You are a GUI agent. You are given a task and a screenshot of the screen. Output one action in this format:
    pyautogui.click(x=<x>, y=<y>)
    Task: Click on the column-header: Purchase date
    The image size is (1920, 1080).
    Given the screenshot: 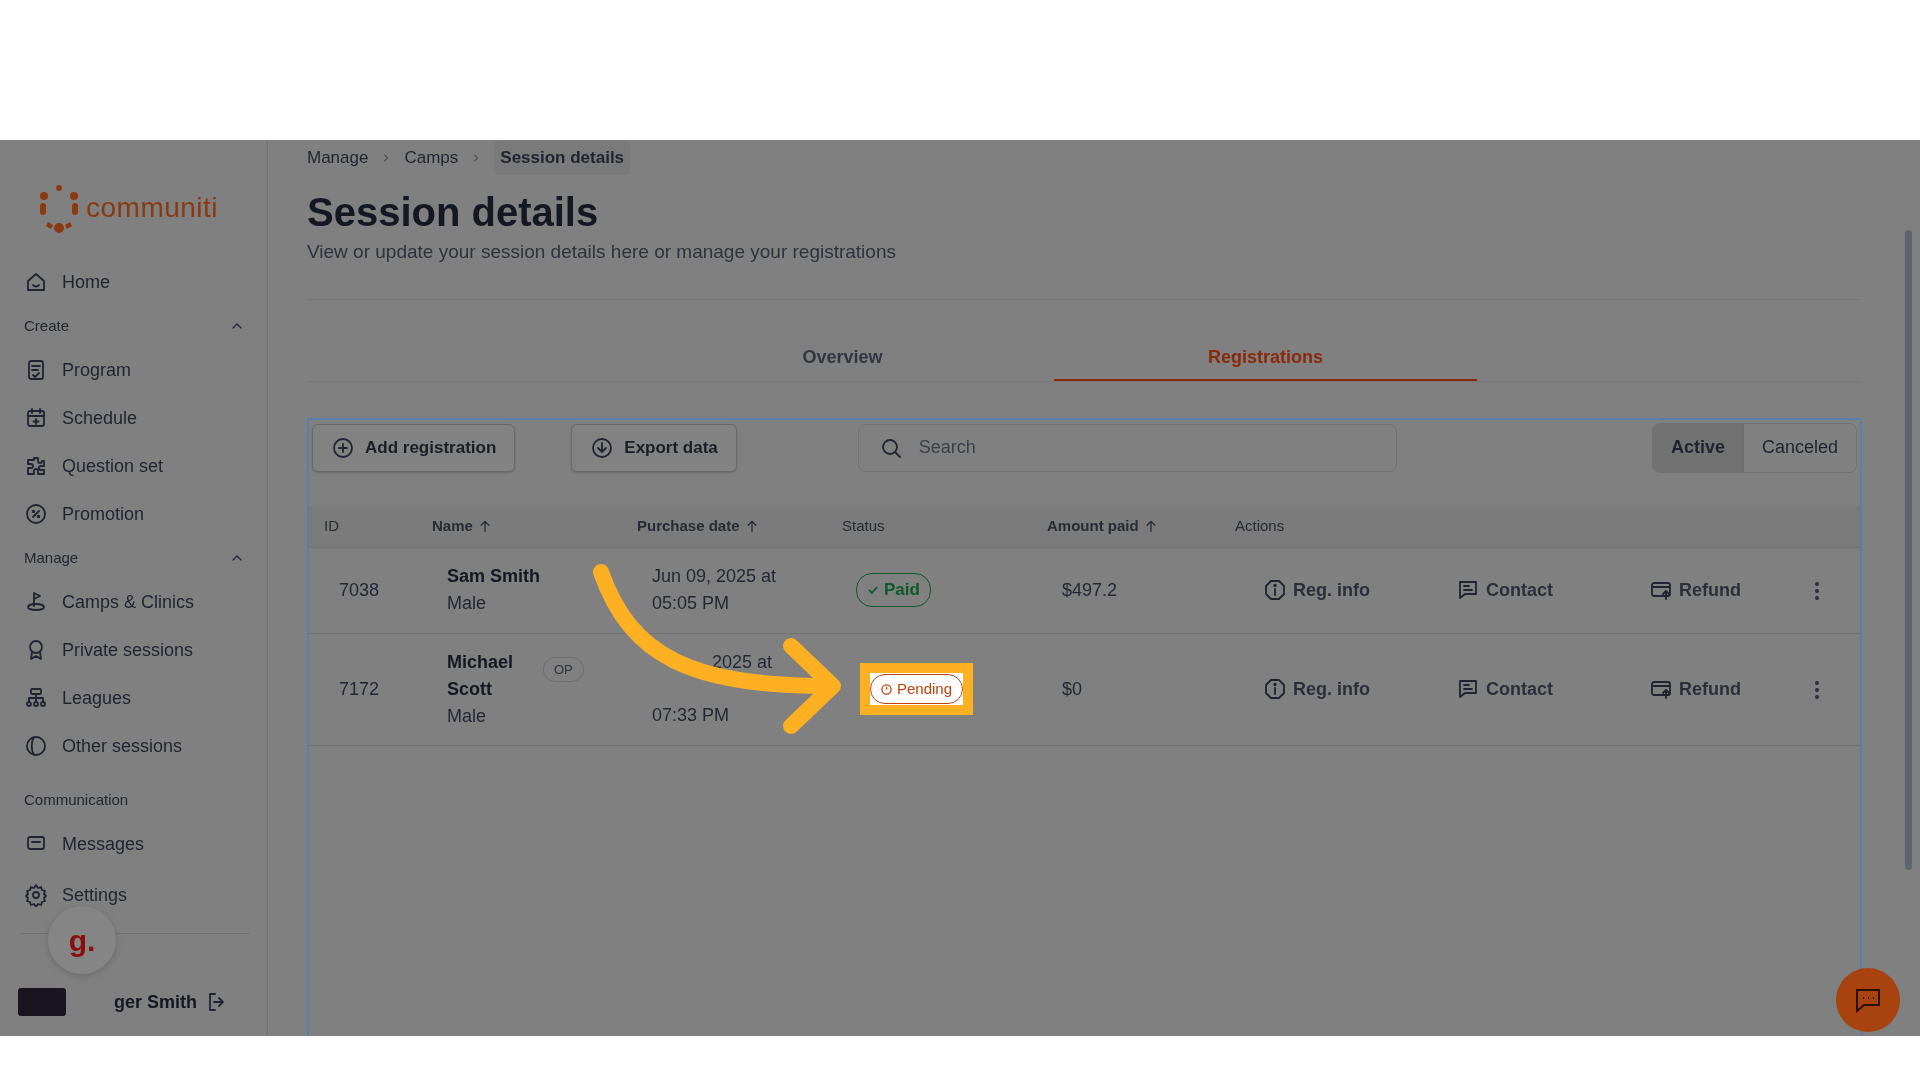 What is the action you would take?
    pyautogui.click(x=688, y=526)
    